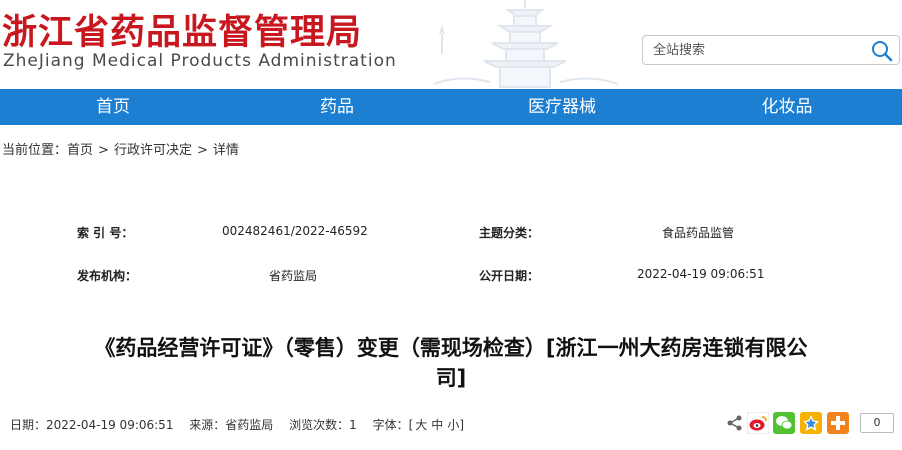  What do you see at coordinates (509, 276) in the screenshot?
I see `publish-date-label: 公开日期：` at bounding box center [509, 276].